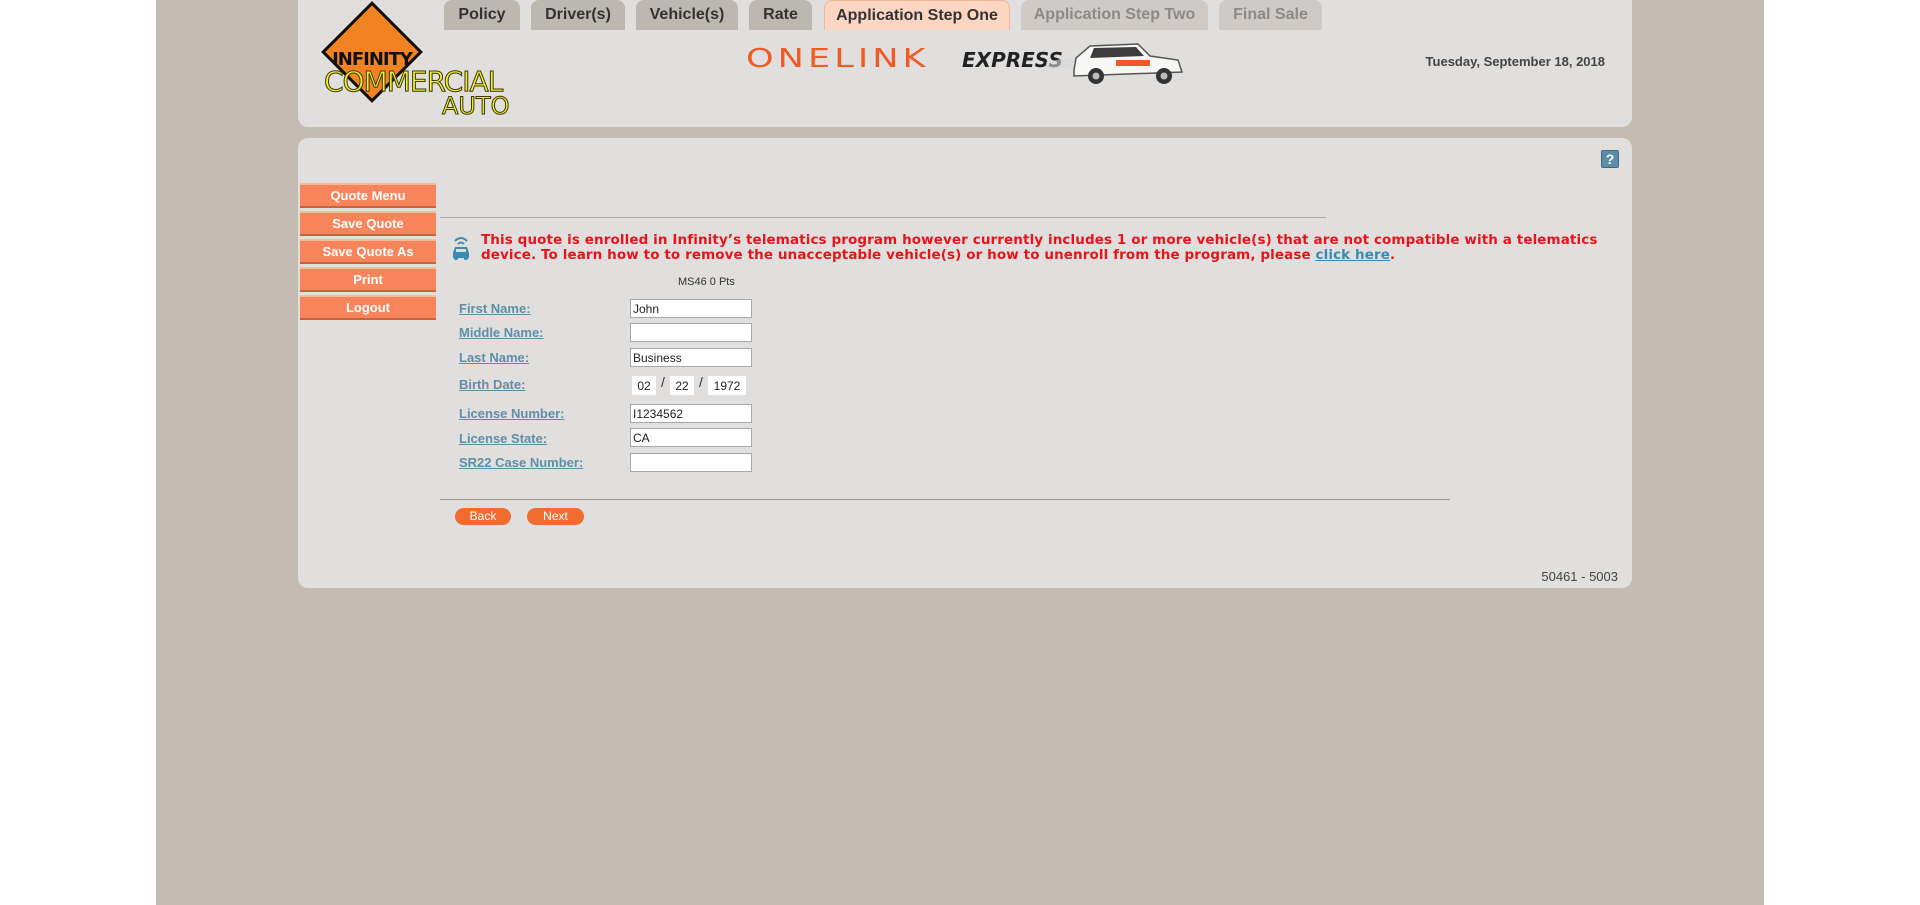 This screenshot has width=1920, height=905. I want to click on form-divider, so click(945, 499).